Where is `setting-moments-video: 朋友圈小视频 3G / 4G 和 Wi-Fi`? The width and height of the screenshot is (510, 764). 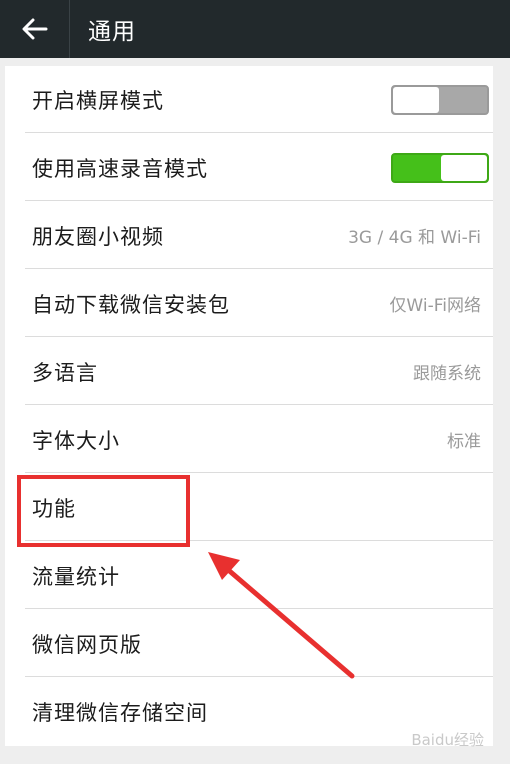 setting-moments-video: 朋友圈小视频 3G / 4G 和 Wi-Fi is located at coordinates (249, 235).